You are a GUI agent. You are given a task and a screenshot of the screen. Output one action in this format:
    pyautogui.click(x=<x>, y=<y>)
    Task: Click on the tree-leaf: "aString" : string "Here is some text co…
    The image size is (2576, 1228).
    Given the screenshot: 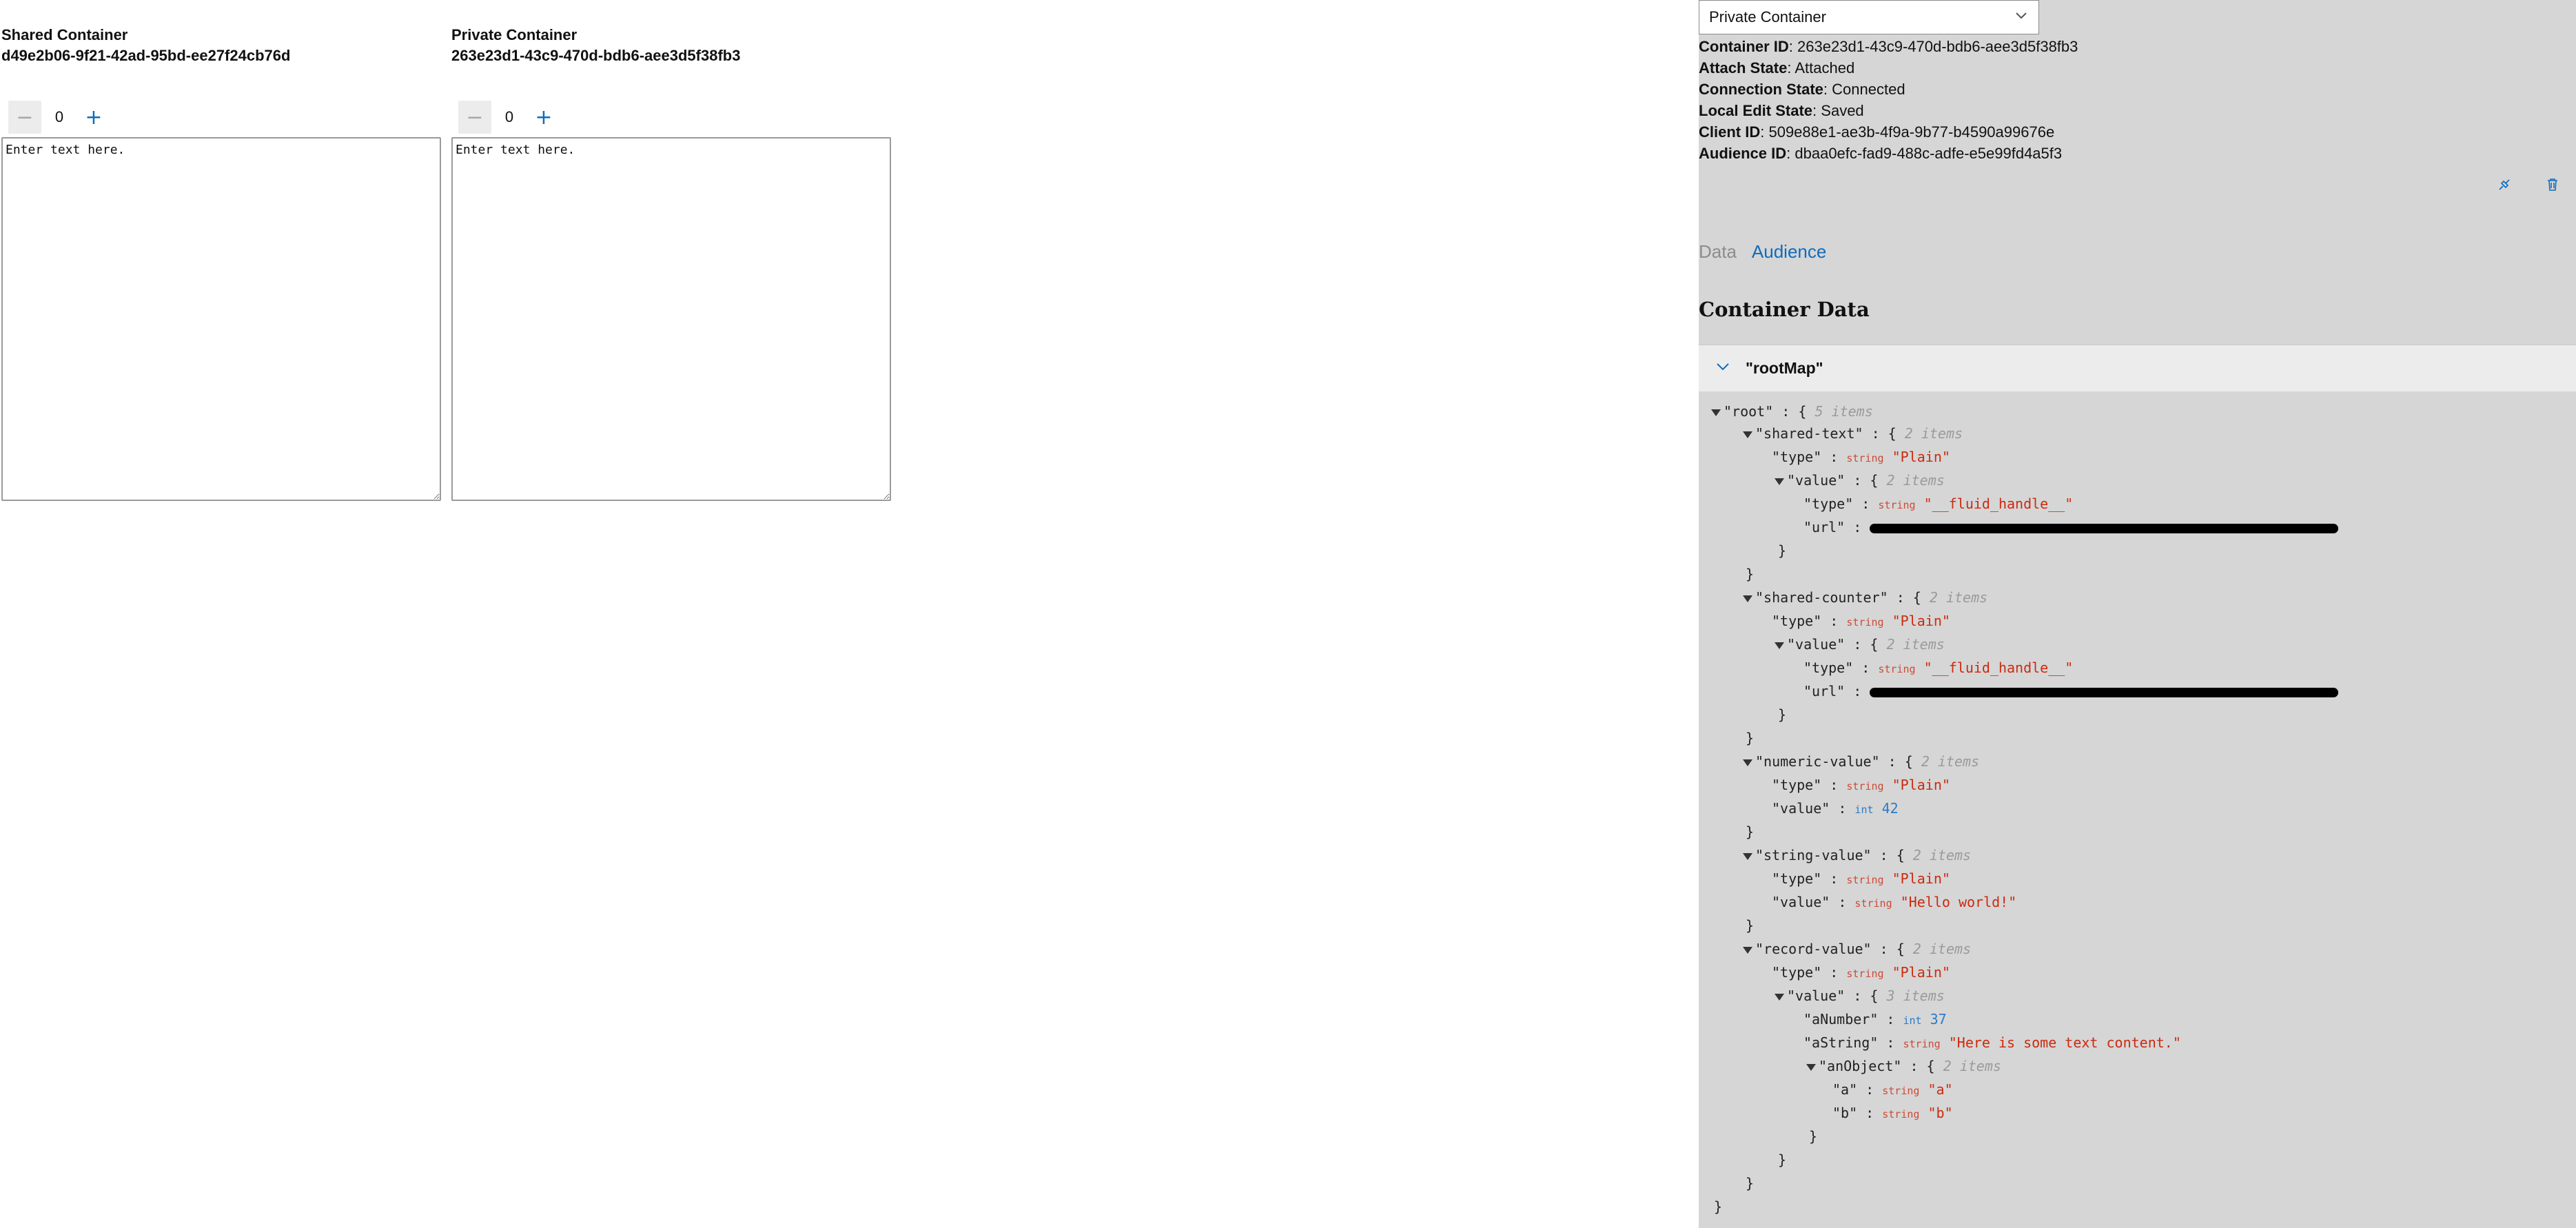 What is the action you would take?
    pyautogui.click(x=1992, y=1042)
    